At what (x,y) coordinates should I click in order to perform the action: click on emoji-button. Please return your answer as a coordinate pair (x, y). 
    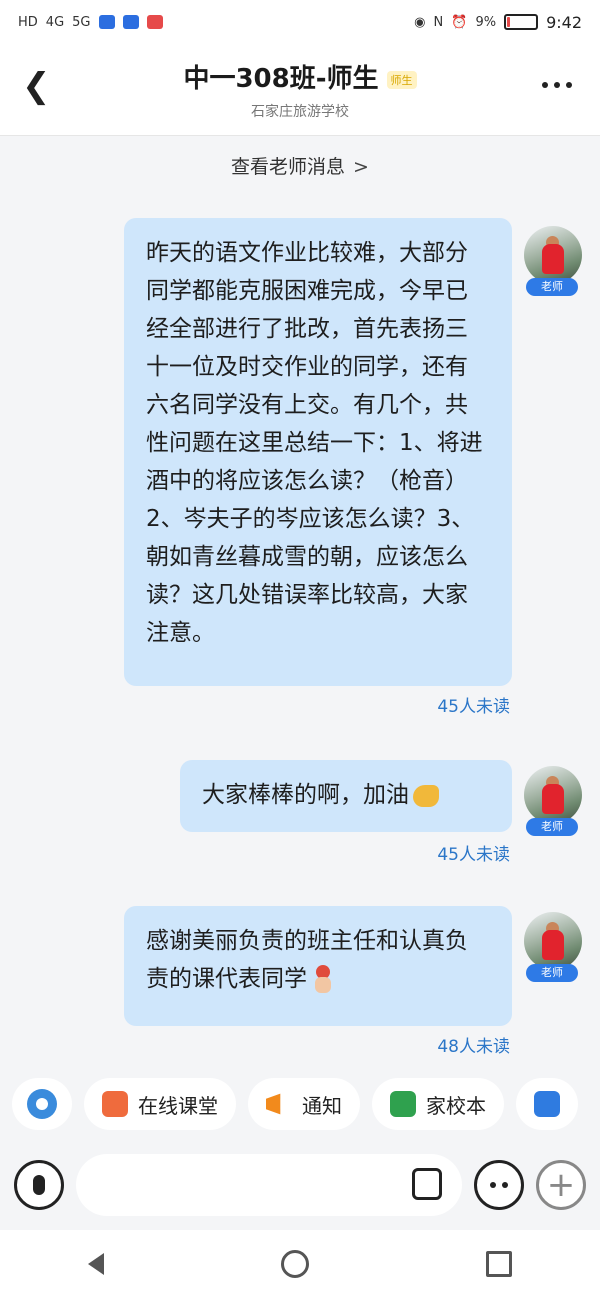
    Looking at the image, I should click on (499, 1185).